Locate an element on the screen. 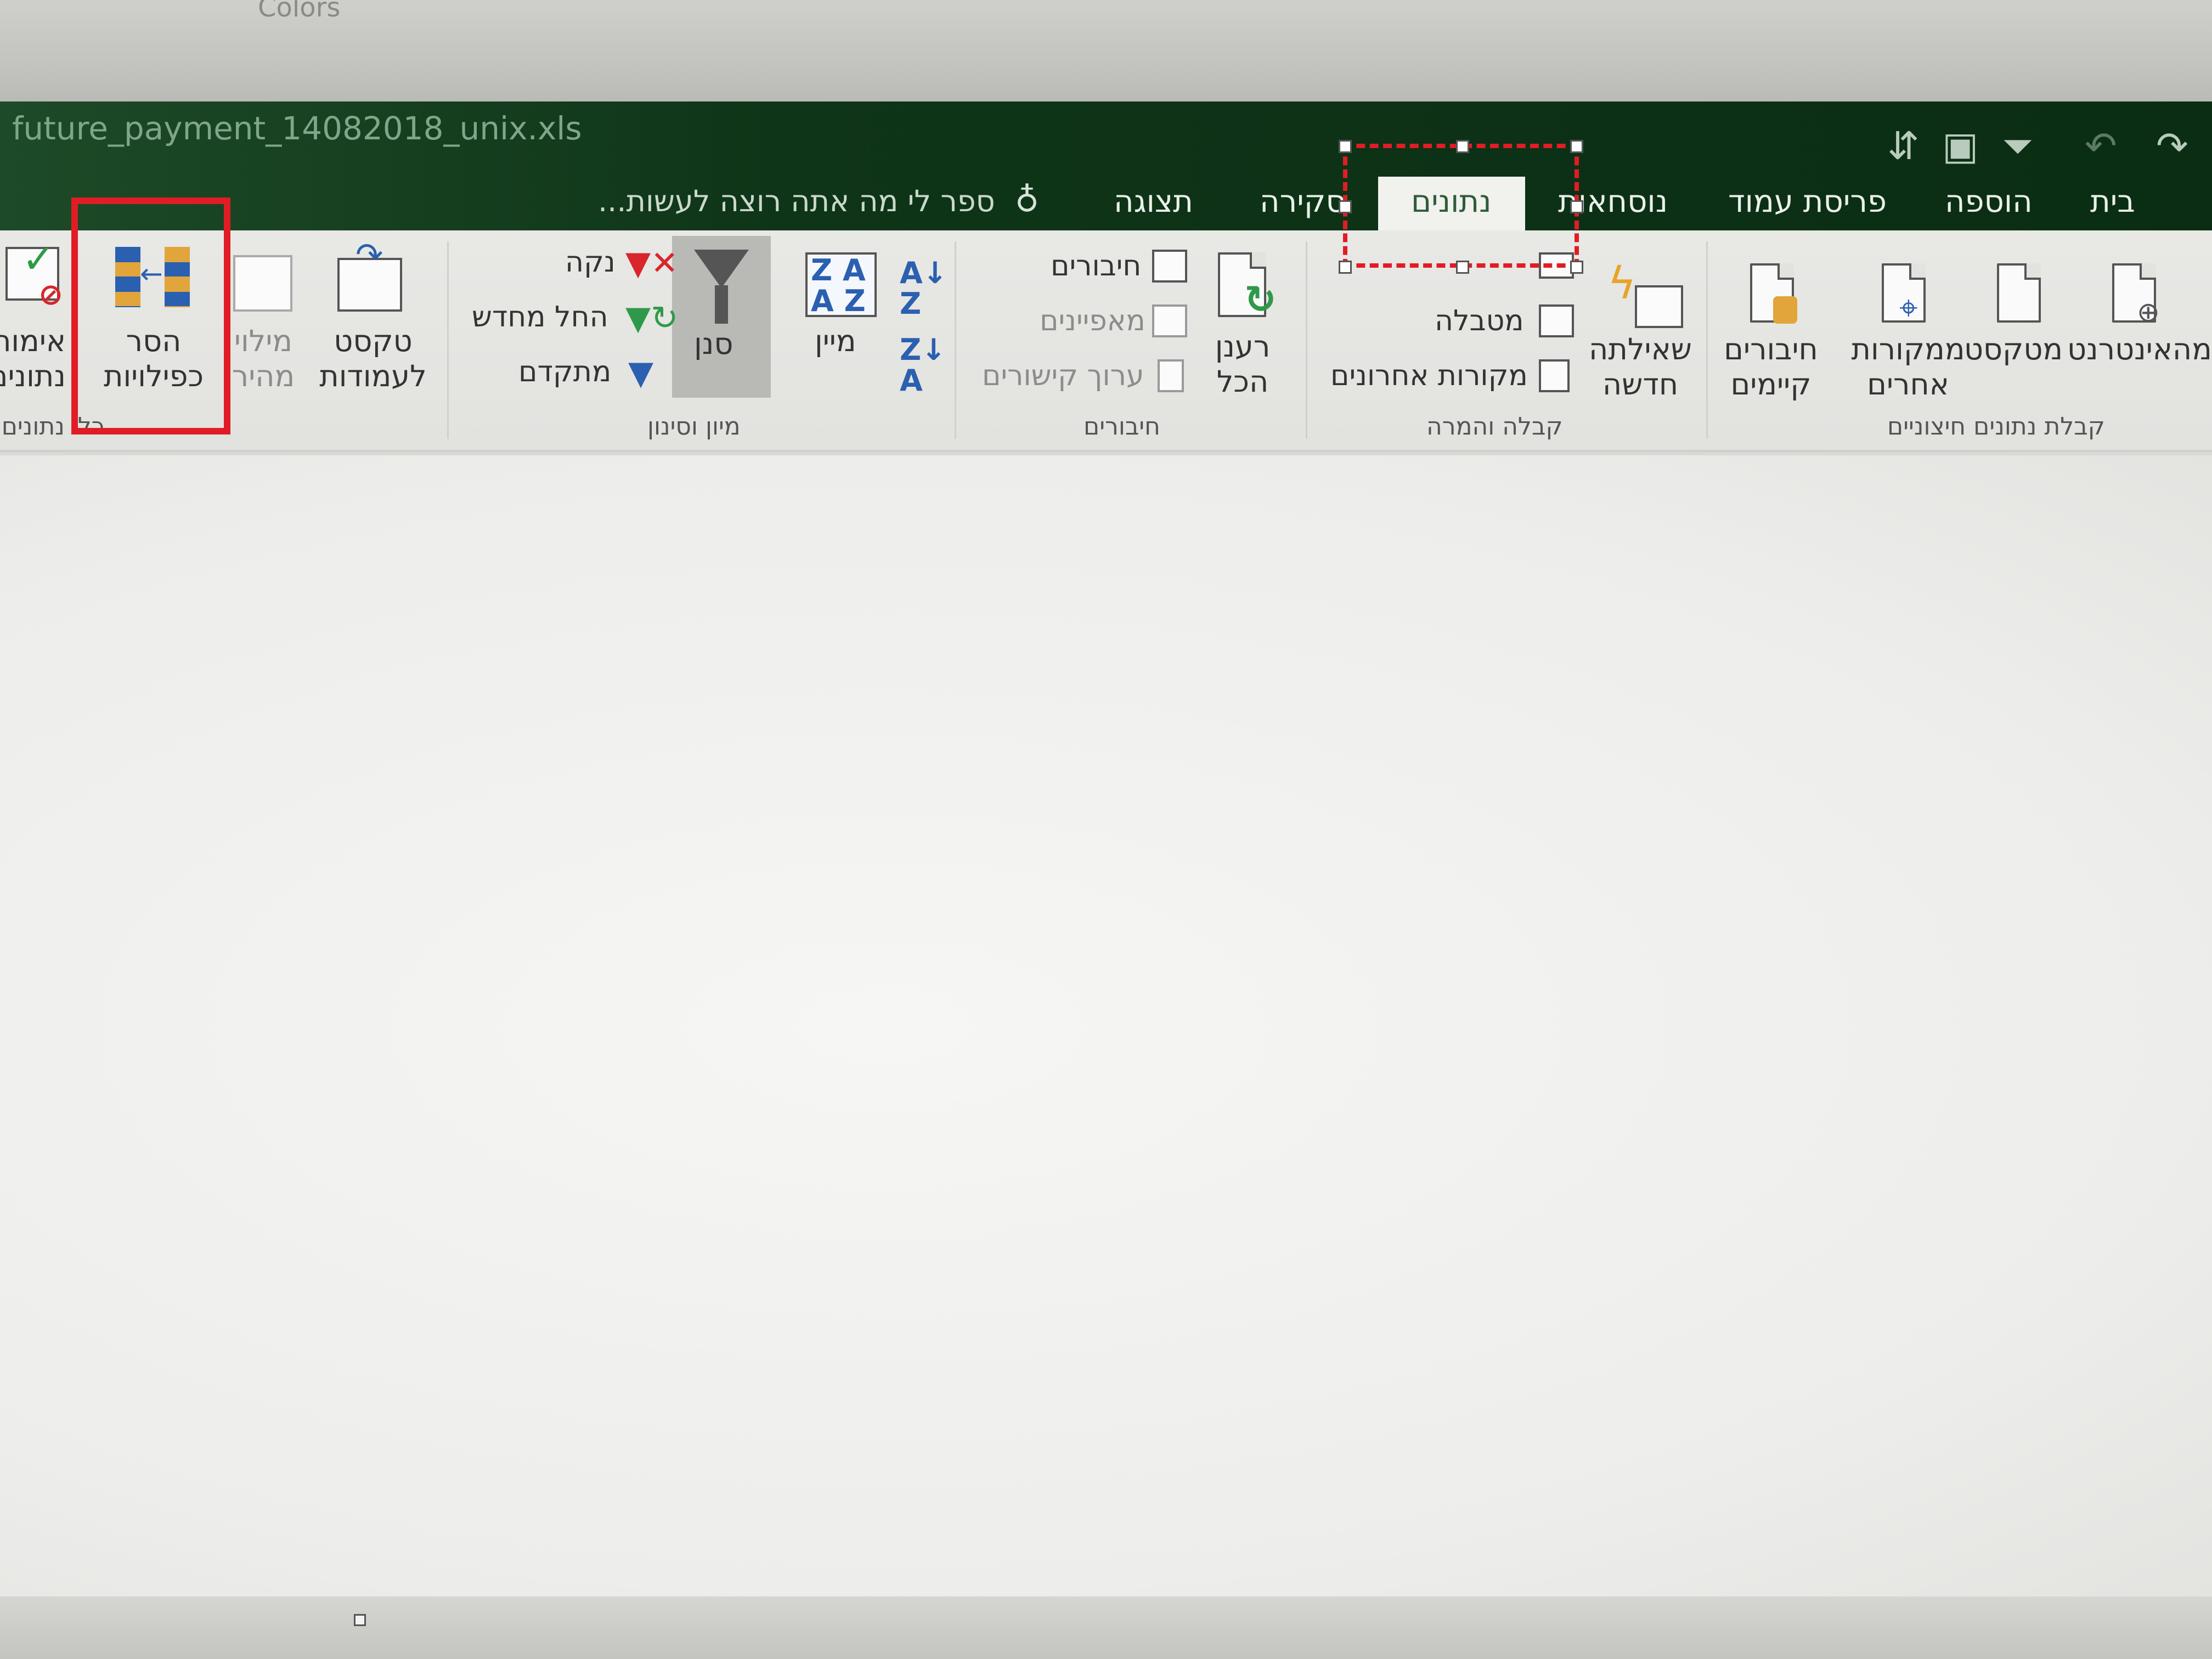 This screenshot has width=2212, height=1659. refresh-all-button: רענן הכל is located at coordinates (1242, 364).